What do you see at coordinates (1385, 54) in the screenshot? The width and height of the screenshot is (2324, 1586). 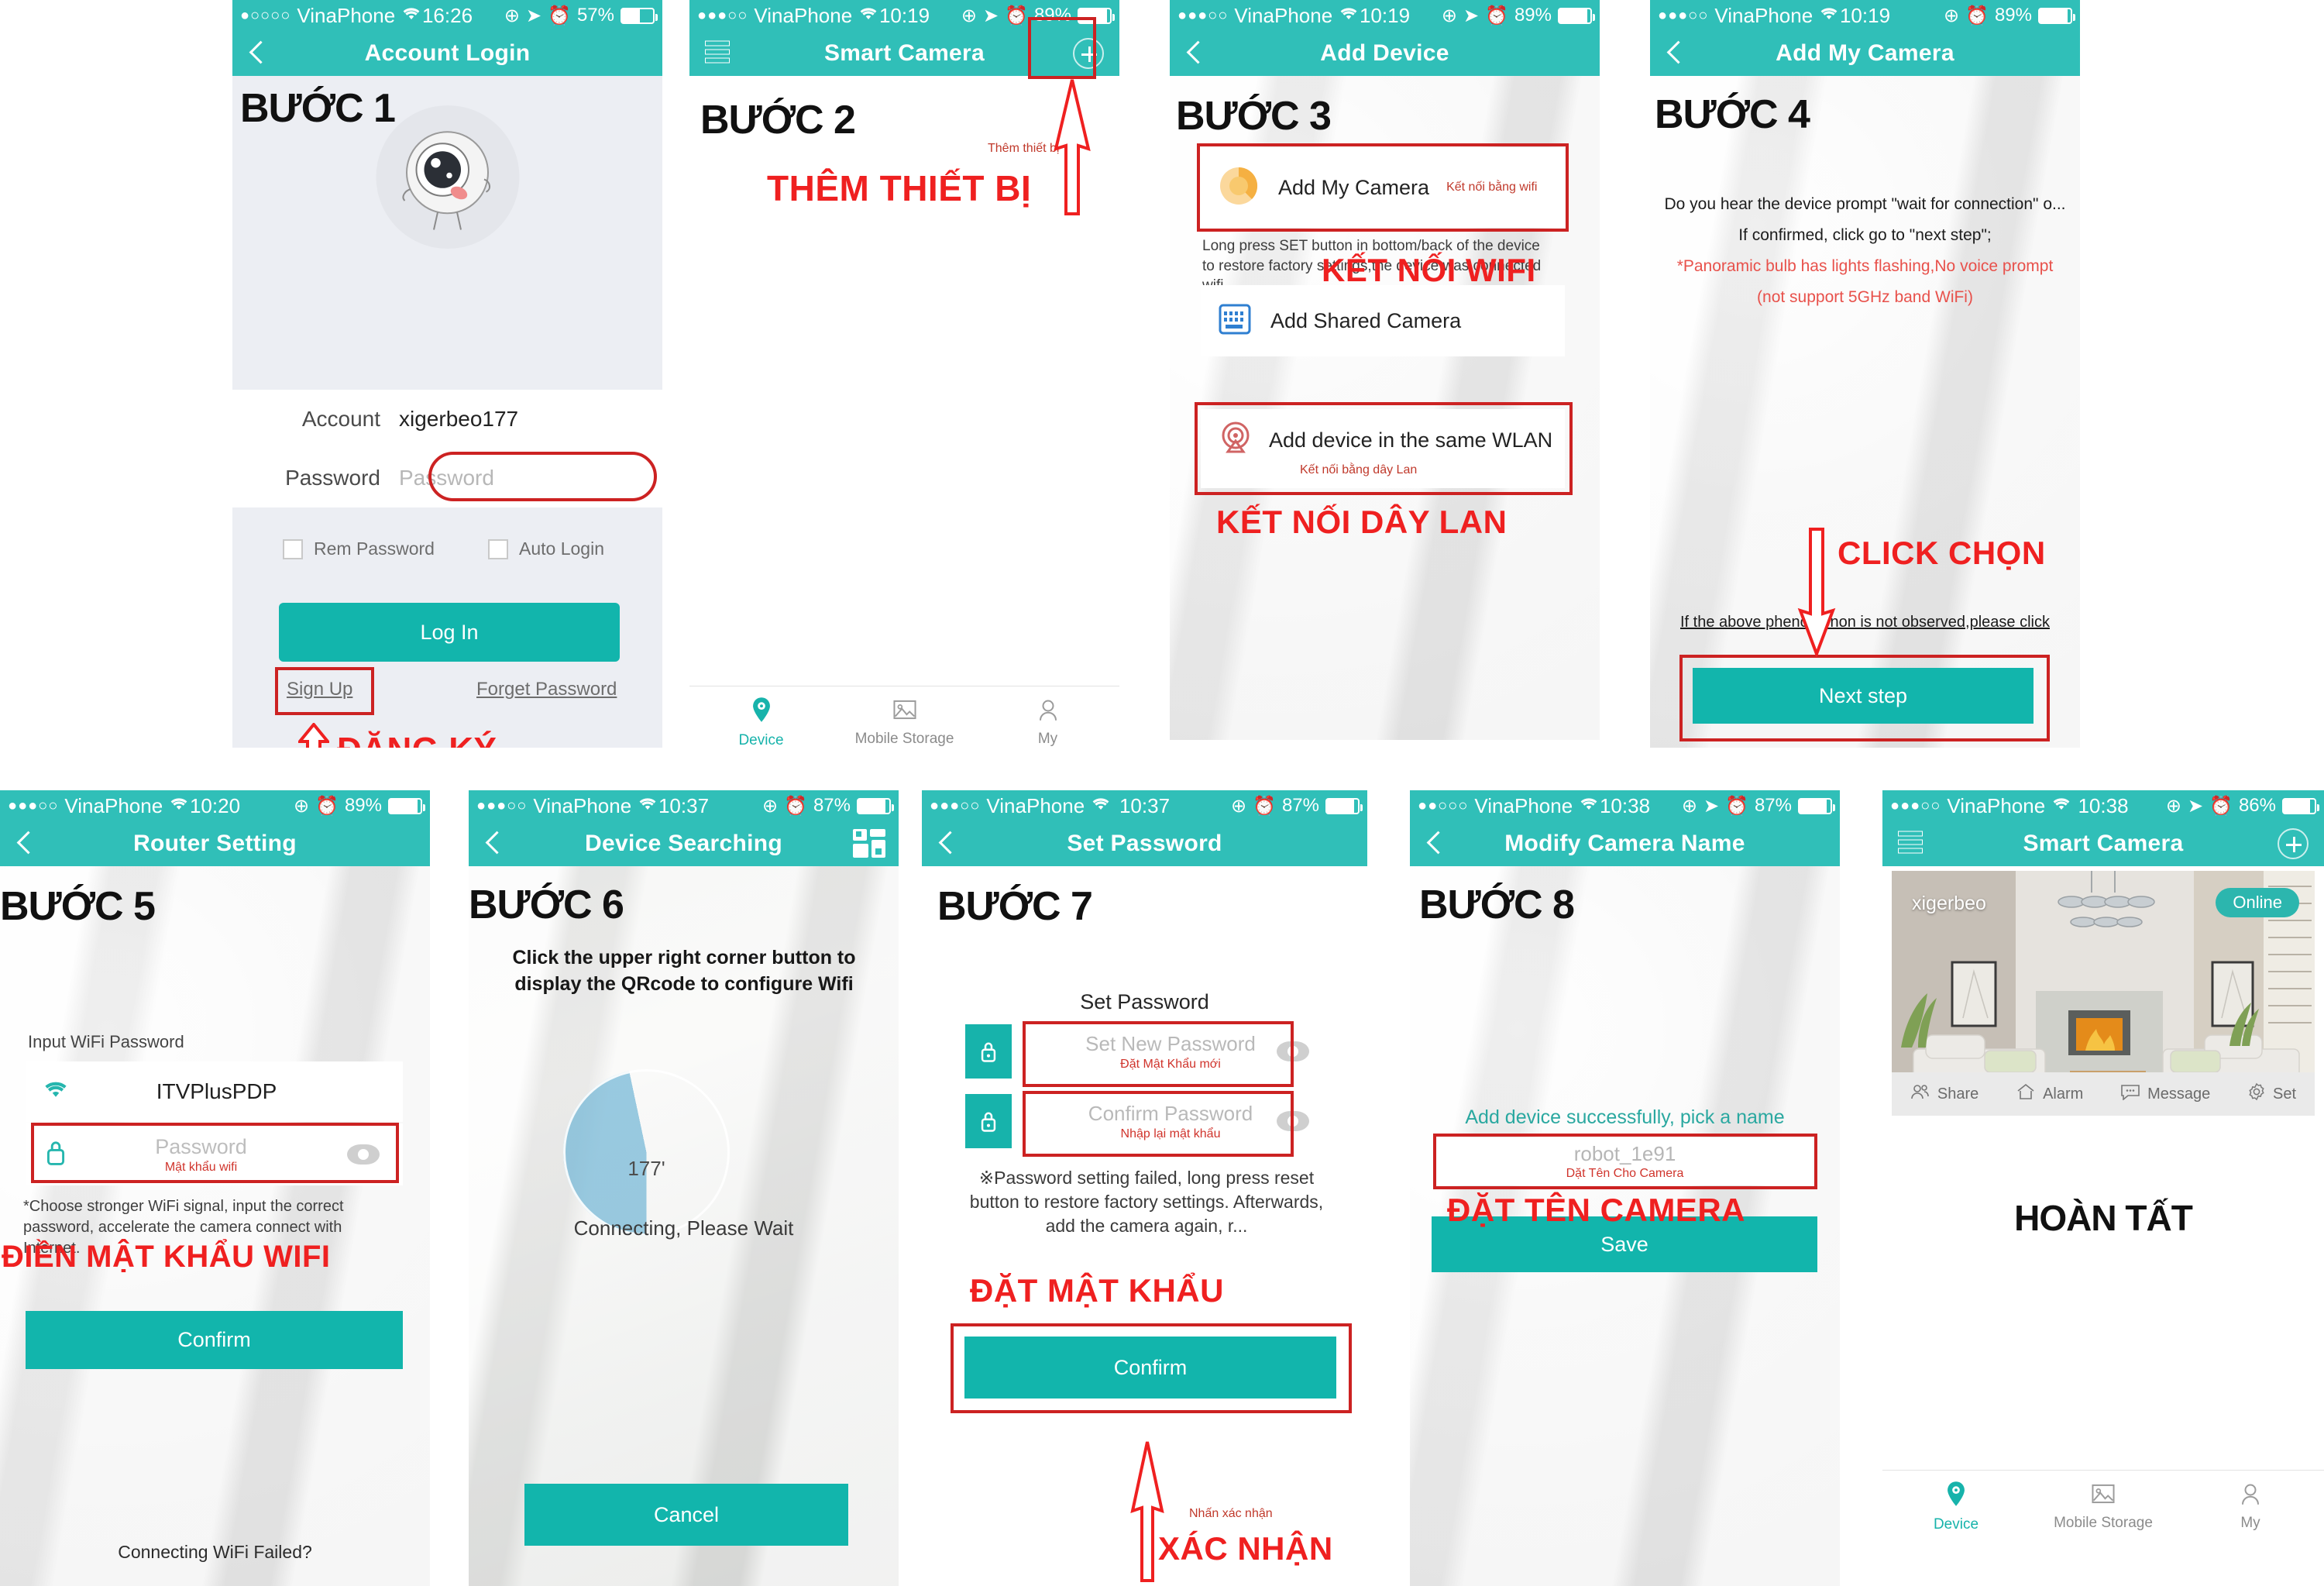 I see `nav-bar: Add Device` at bounding box center [1385, 54].